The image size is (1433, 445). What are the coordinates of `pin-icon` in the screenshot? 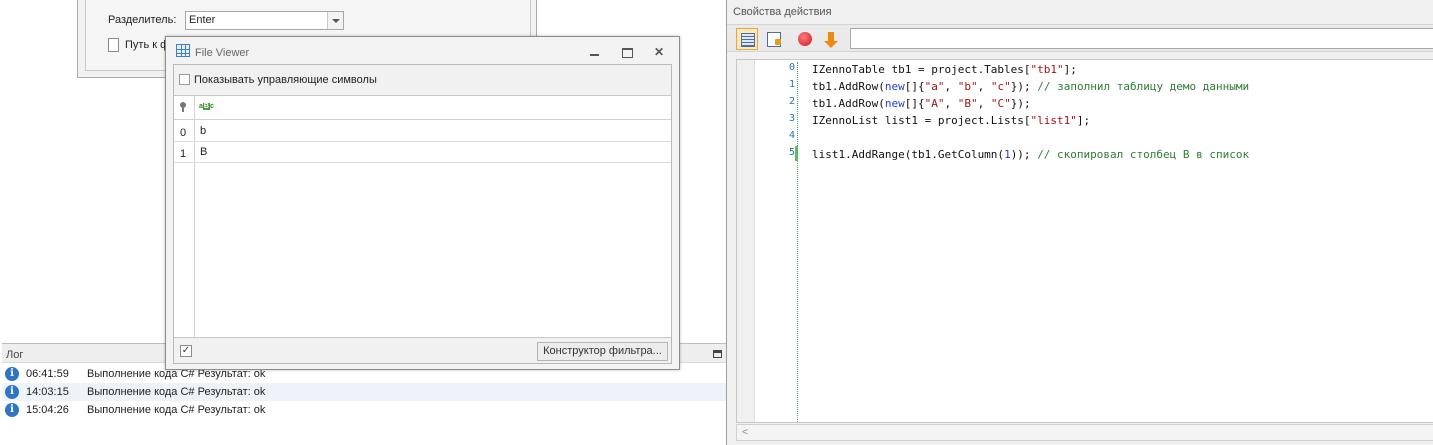 It's located at (183, 107).